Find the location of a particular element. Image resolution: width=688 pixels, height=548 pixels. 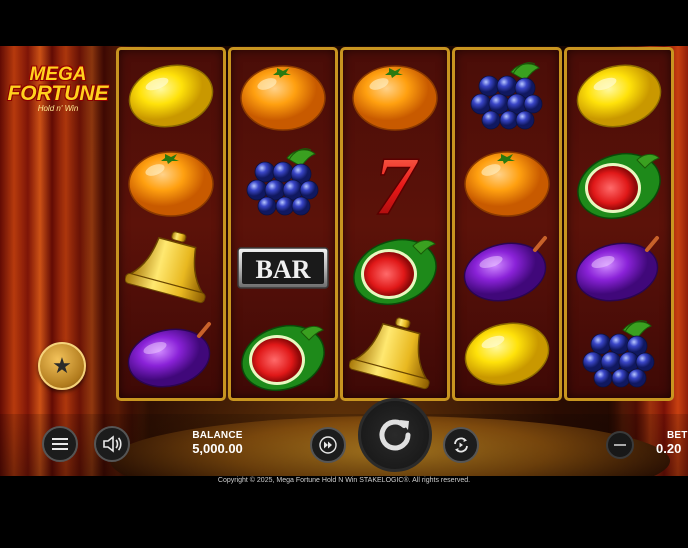

minus-icon is located at coordinates (620, 445).